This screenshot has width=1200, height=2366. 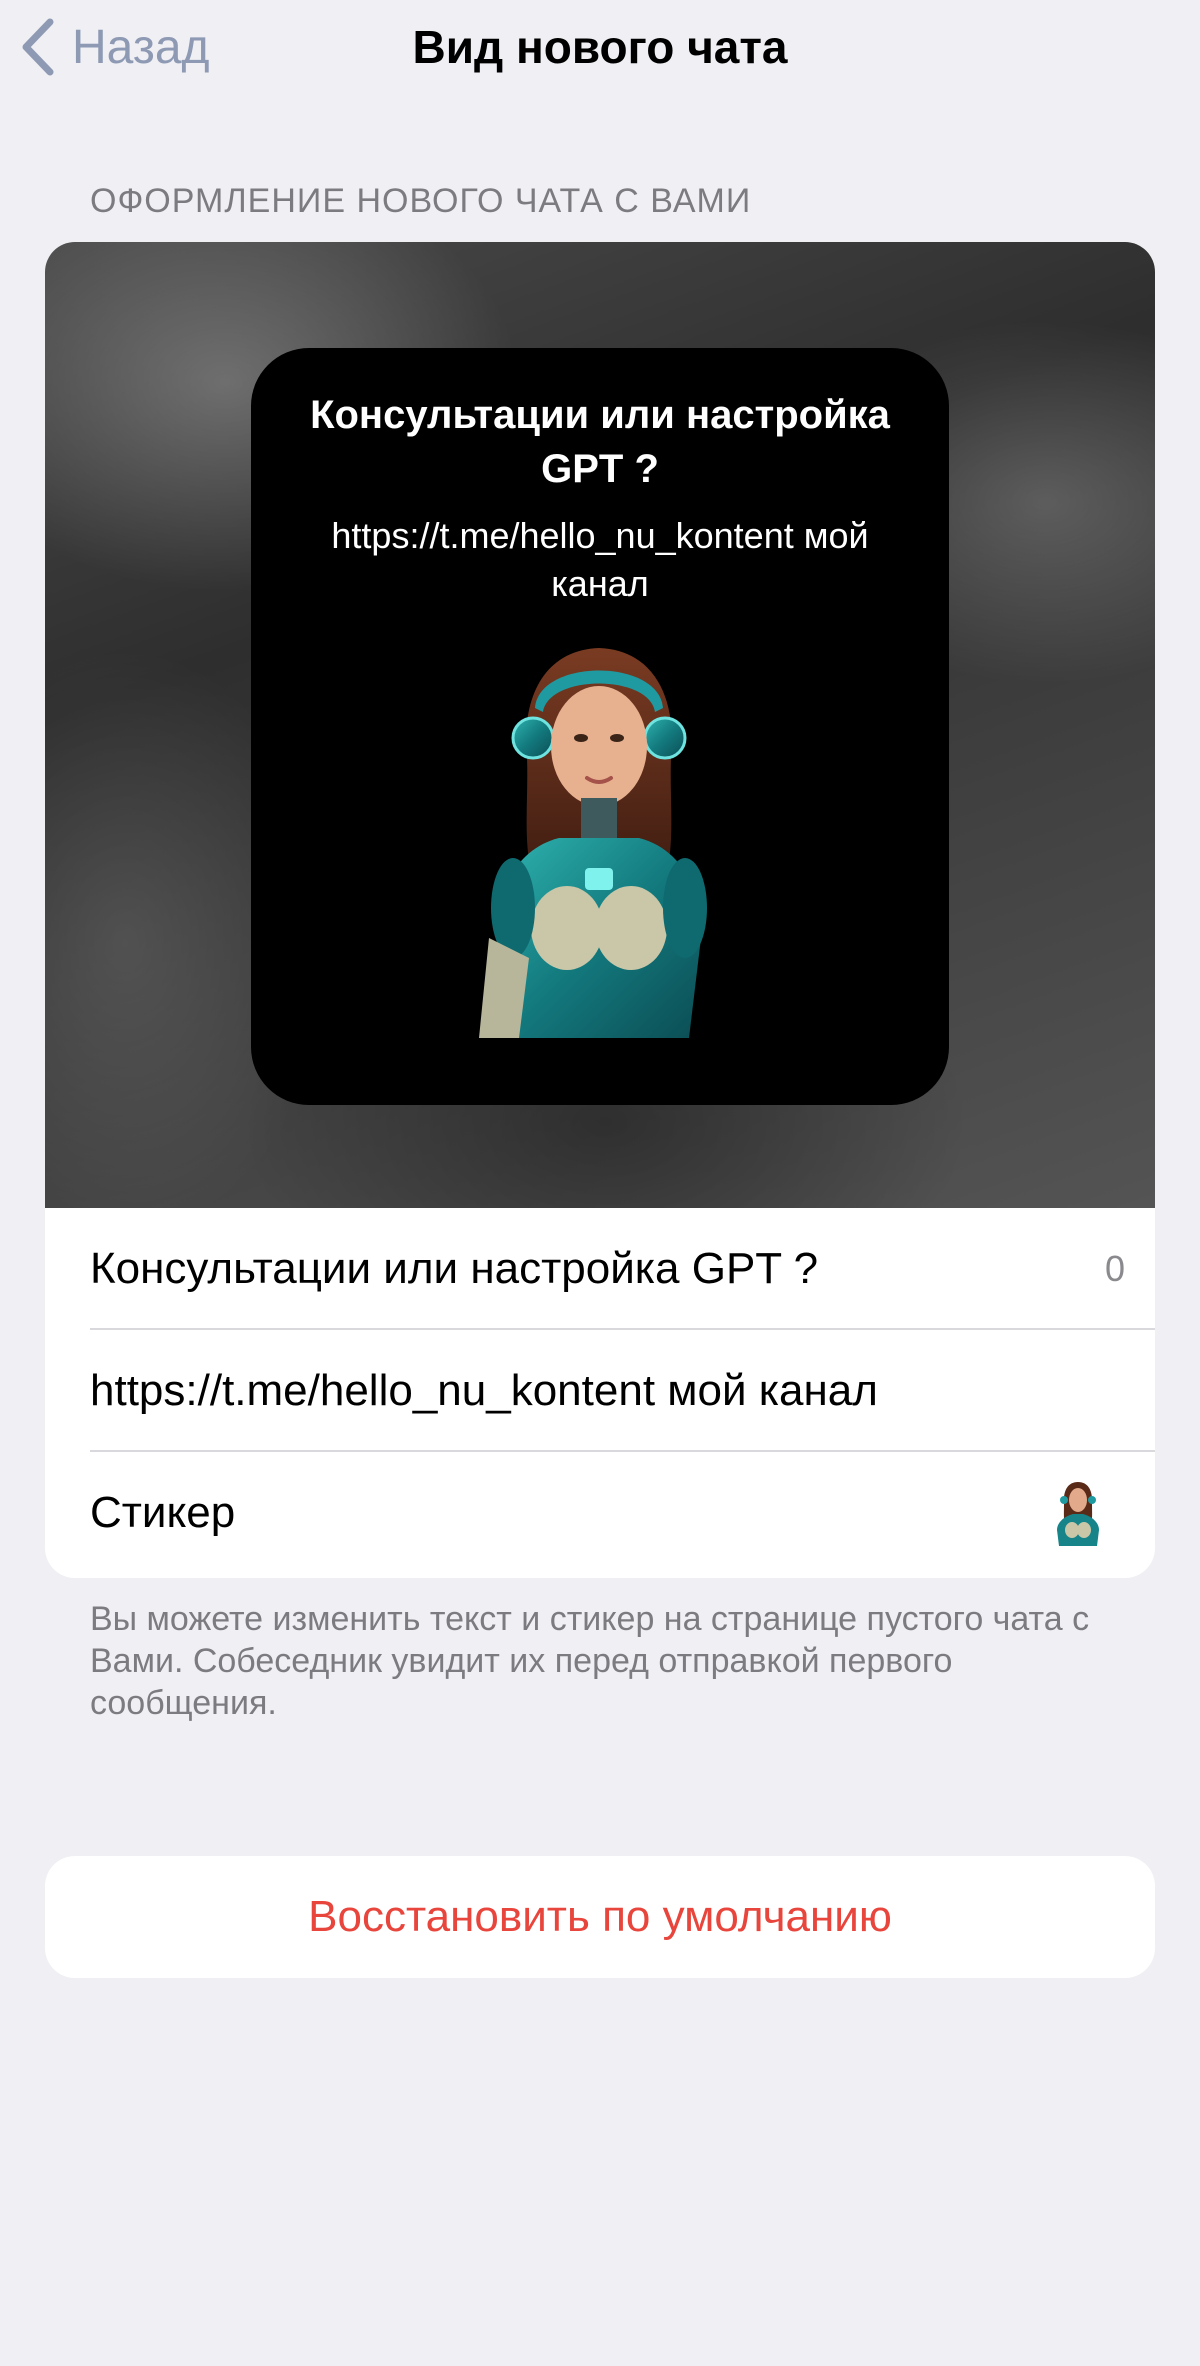 I want to click on preview-text: https://t.me/hello_nu_kontent мой канал, so click(x=600, y=559).